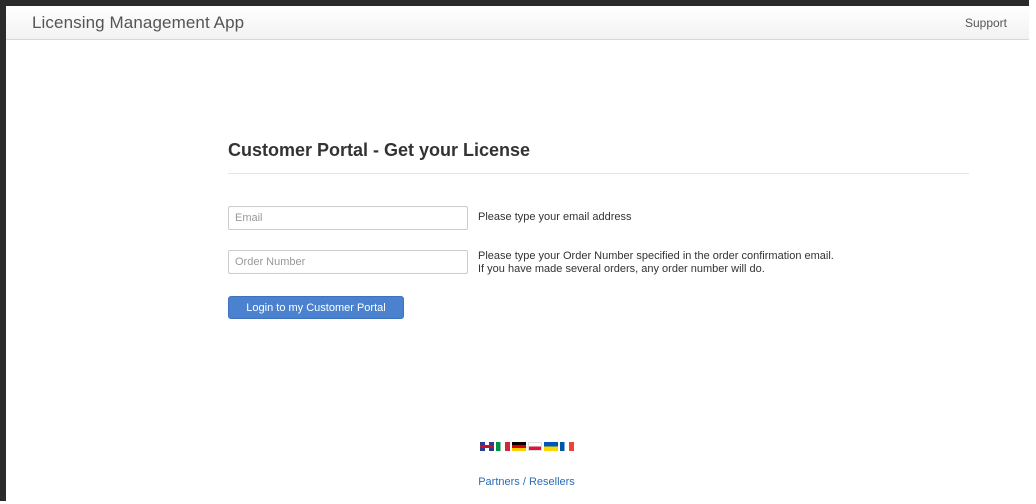  I want to click on italy-flag-icon, so click(502, 446).